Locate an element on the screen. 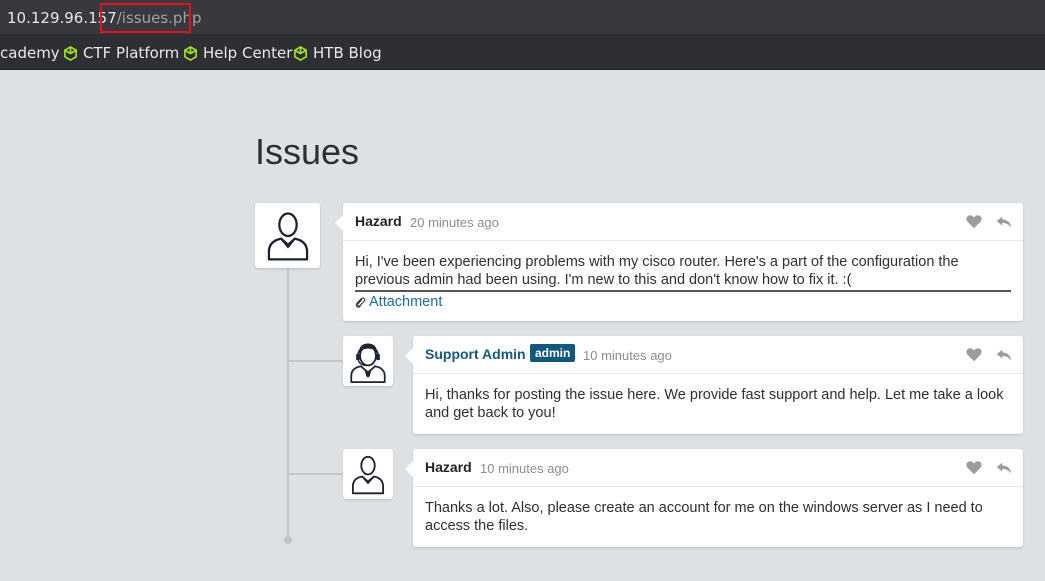  post-header: Support Admin admin 10 minutes ago is located at coordinates (718, 355).